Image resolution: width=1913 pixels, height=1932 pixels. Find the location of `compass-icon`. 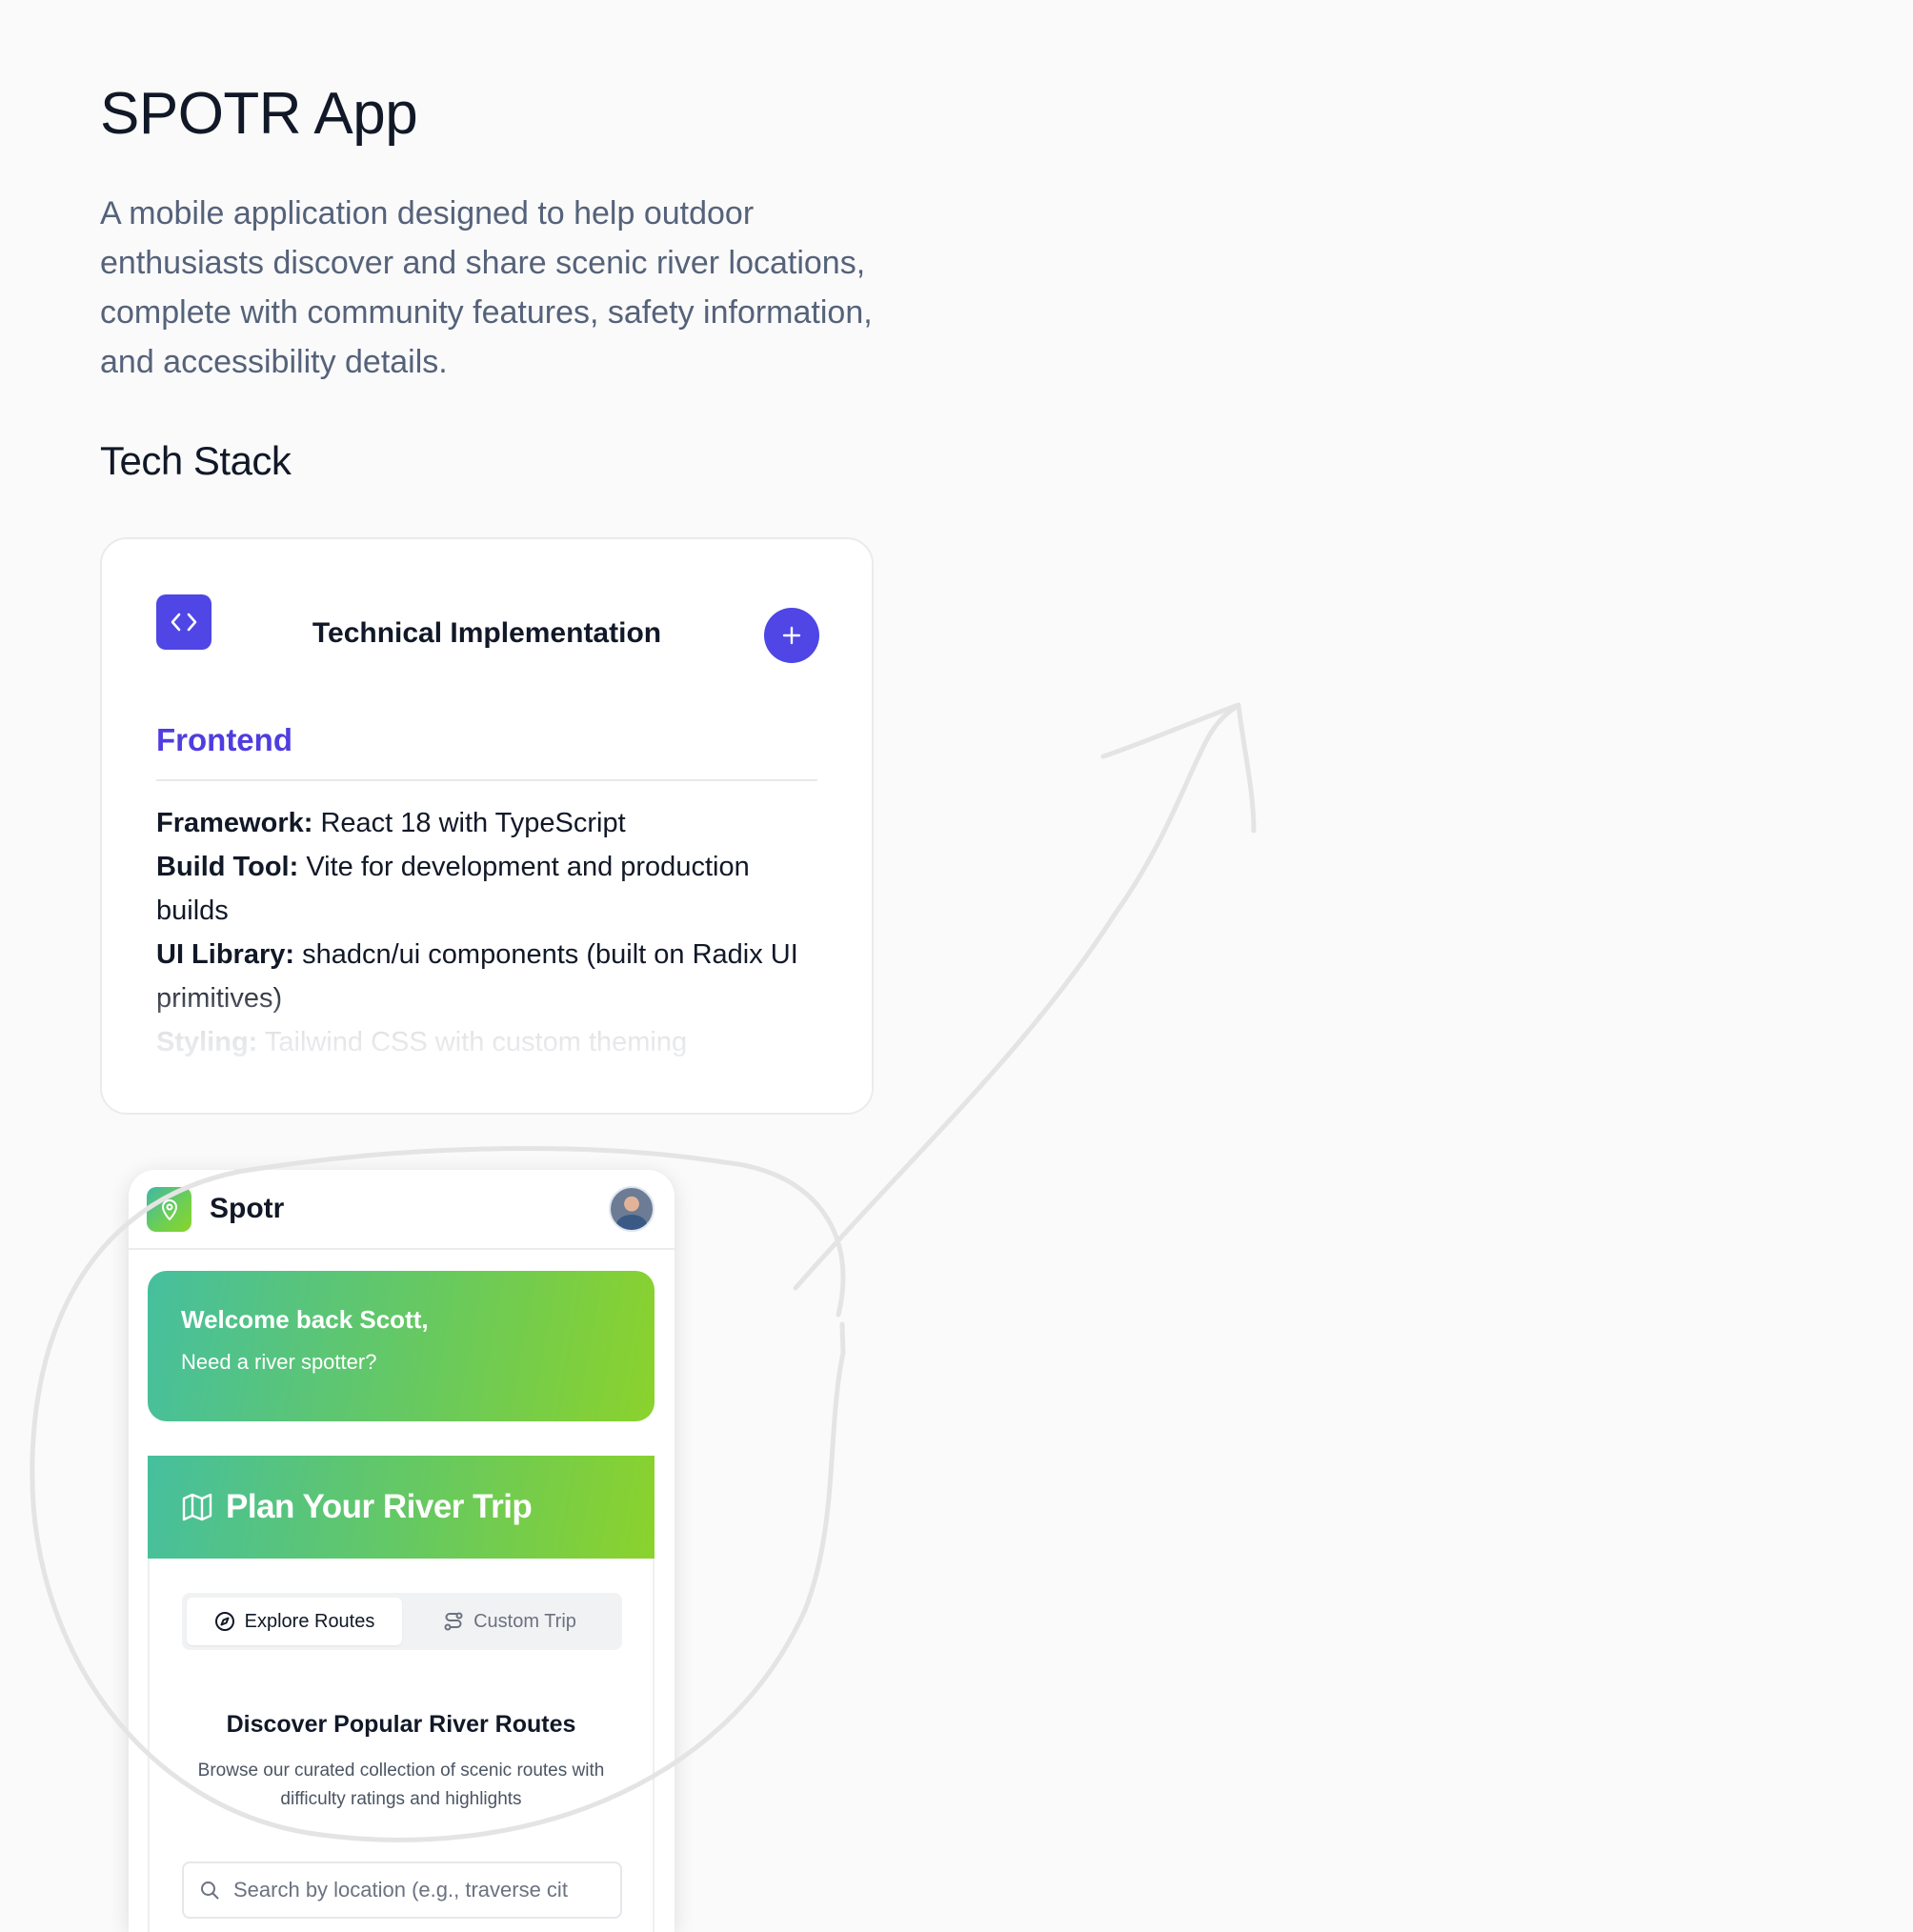

compass-icon is located at coordinates (224, 1621).